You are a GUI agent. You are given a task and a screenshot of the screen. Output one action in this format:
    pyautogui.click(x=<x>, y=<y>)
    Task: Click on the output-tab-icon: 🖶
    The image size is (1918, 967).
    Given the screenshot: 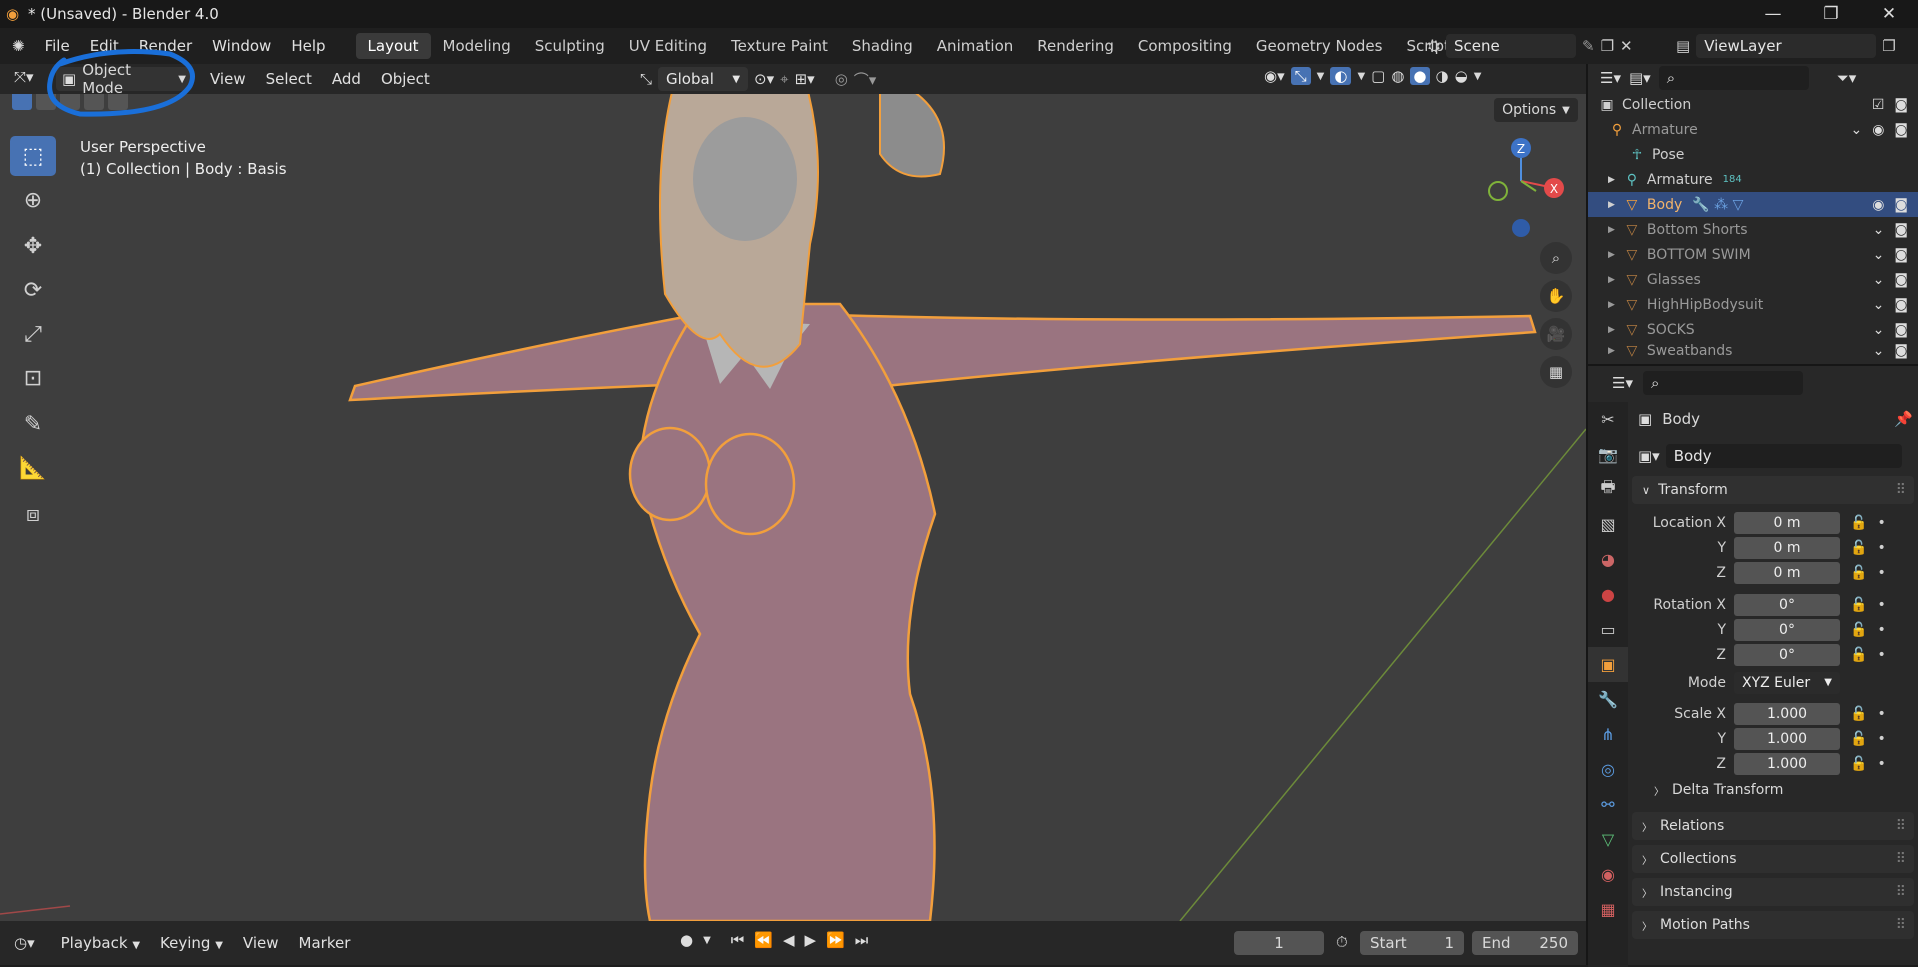 What is the action you would take?
    pyautogui.click(x=1608, y=489)
    